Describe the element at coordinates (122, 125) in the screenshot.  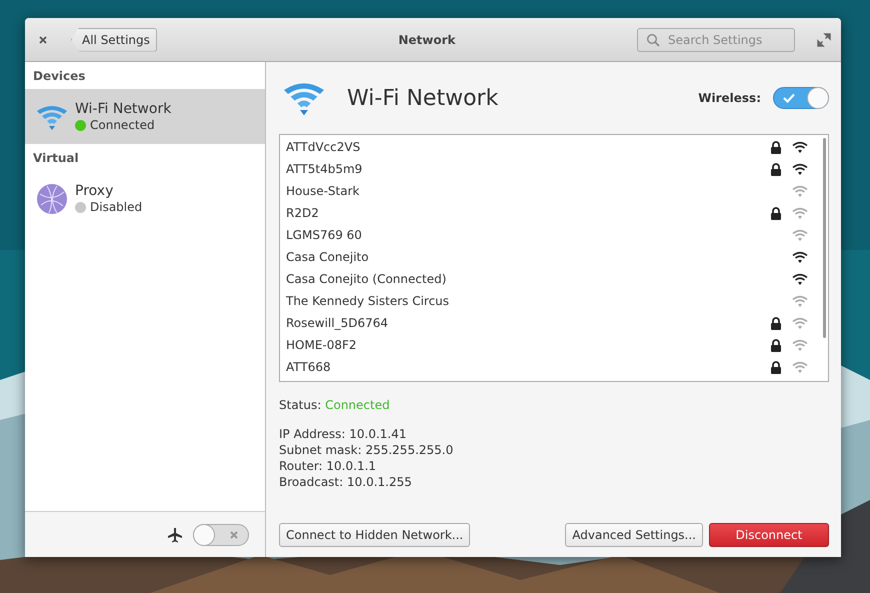
I see `device-status: Connected` at that location.